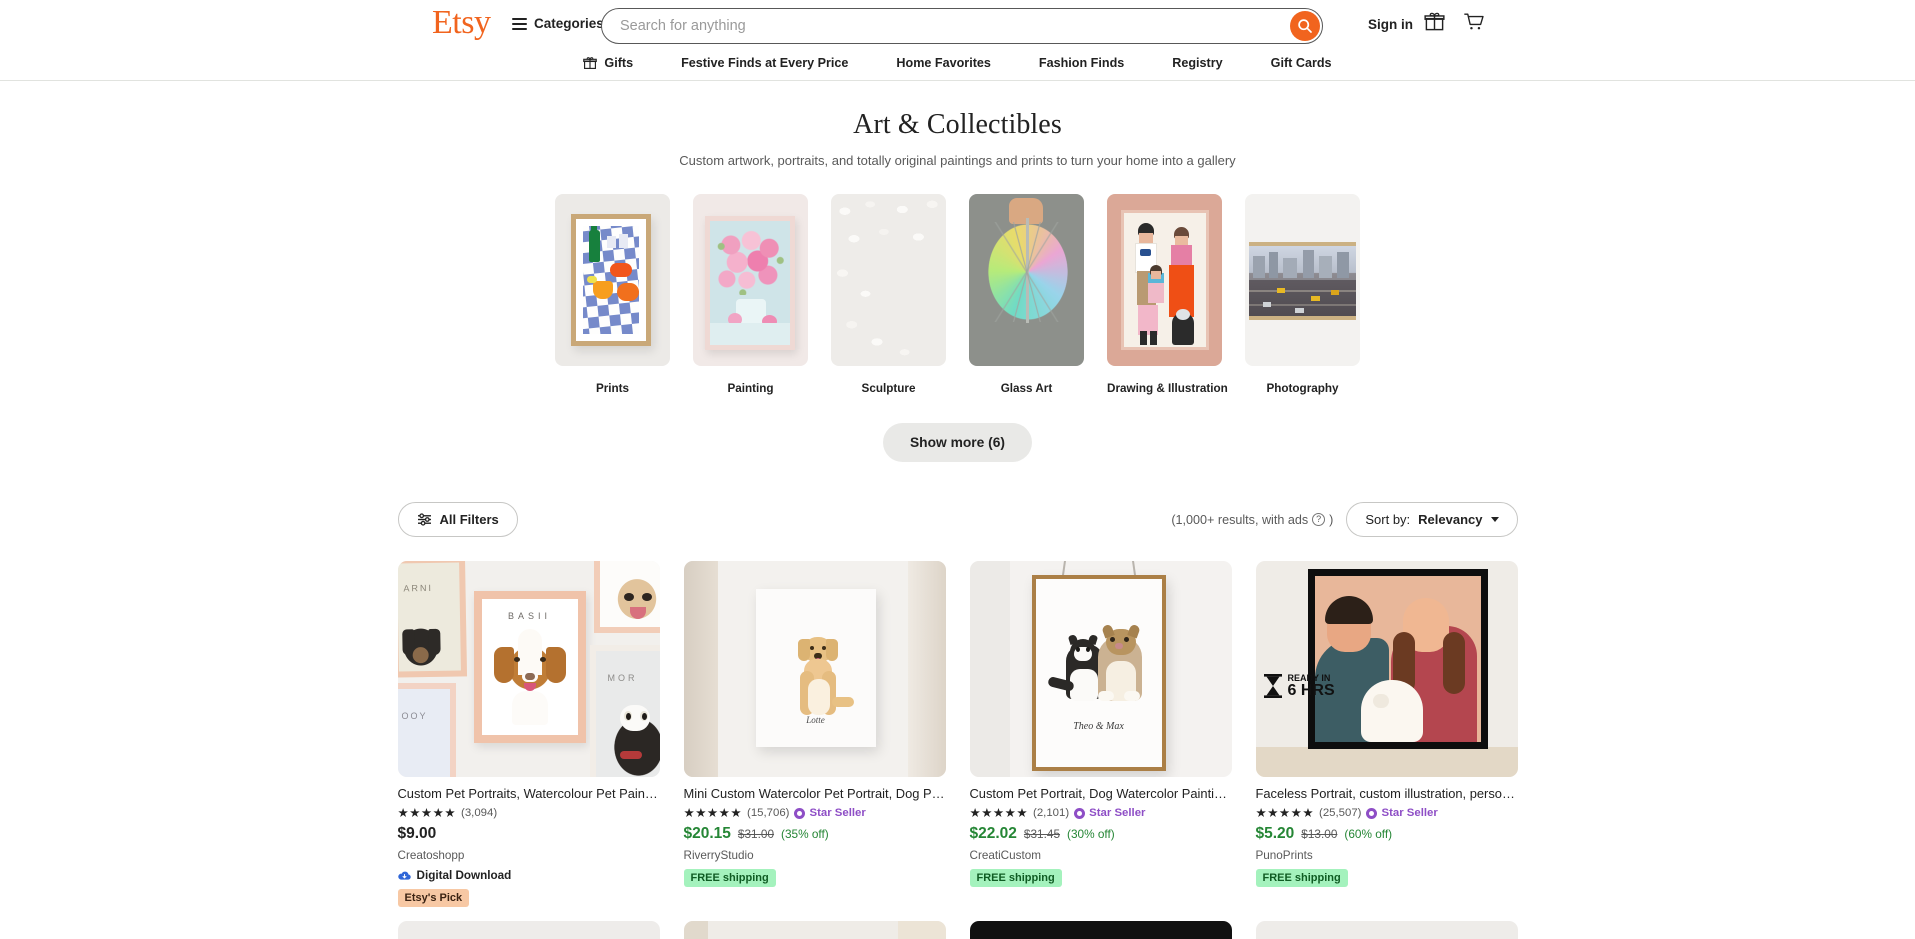 Image resolution: width=1915 pixels, height=939 pixels. What do you see at coordinates (404, 875) in the screenshot?
I see `download-cloud-icon` at bounding box center [404, 875].